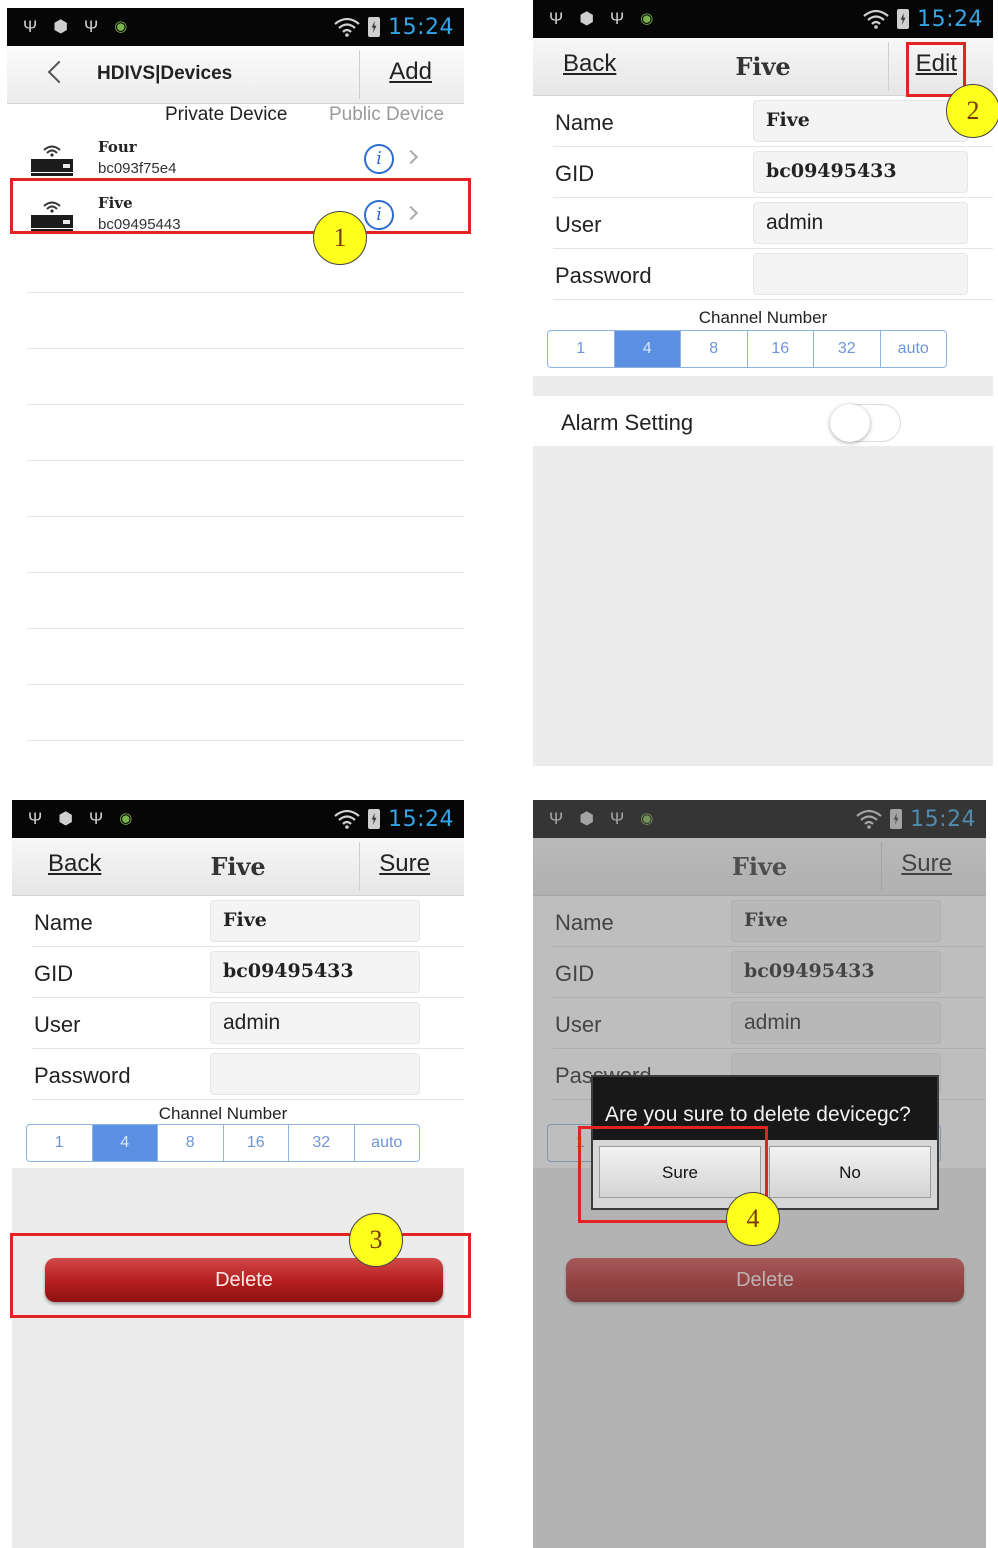 This screenshot has height=1548, width=998. What do you see at coordinates (758, 1114) in the screenshot?
I see `dialog-message: Are you sure to delete devicegc?` at bounding box center [758, 1114].